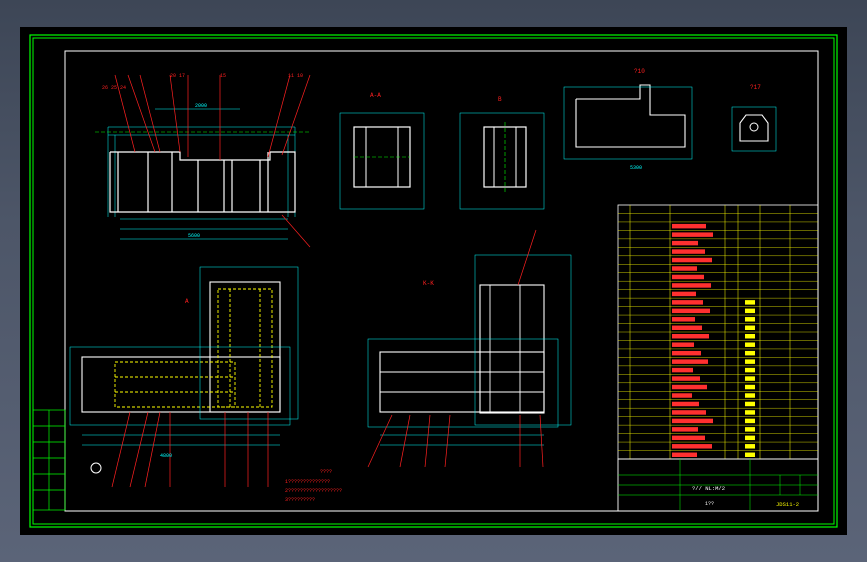 The width and height of the screenshot is (867, 562). Describe the element at coordinates (203, 160) in the screenshot. I see `front-elevation-view: 26 25 24 20 17 15 11 10 2000 5600` at that location.